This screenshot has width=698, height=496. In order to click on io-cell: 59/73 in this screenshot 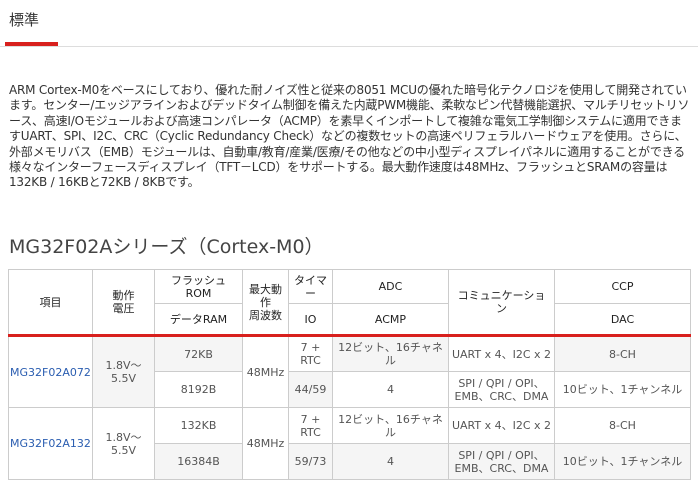, I will do `click(310, 461)`.